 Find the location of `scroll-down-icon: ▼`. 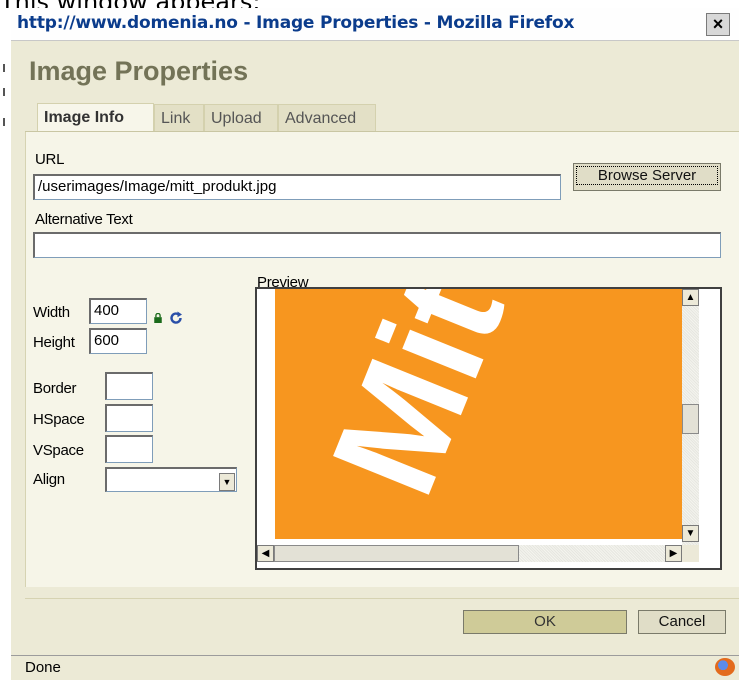

scroll-down-icon: ▼ is located at coordinates (690, 533).